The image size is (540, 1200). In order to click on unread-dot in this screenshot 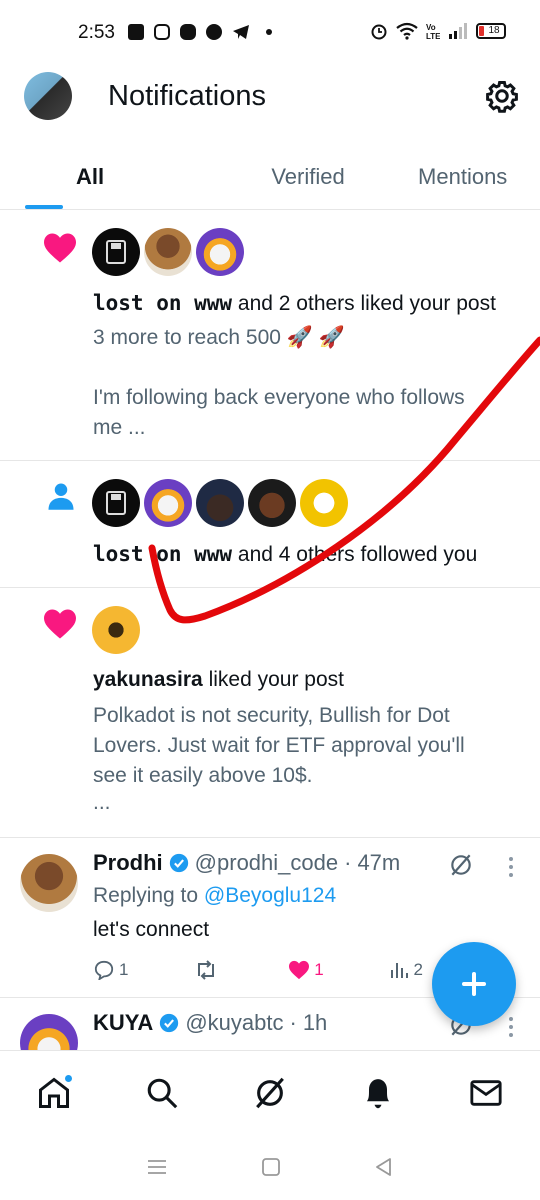, I will do `click(68, 1078)`.